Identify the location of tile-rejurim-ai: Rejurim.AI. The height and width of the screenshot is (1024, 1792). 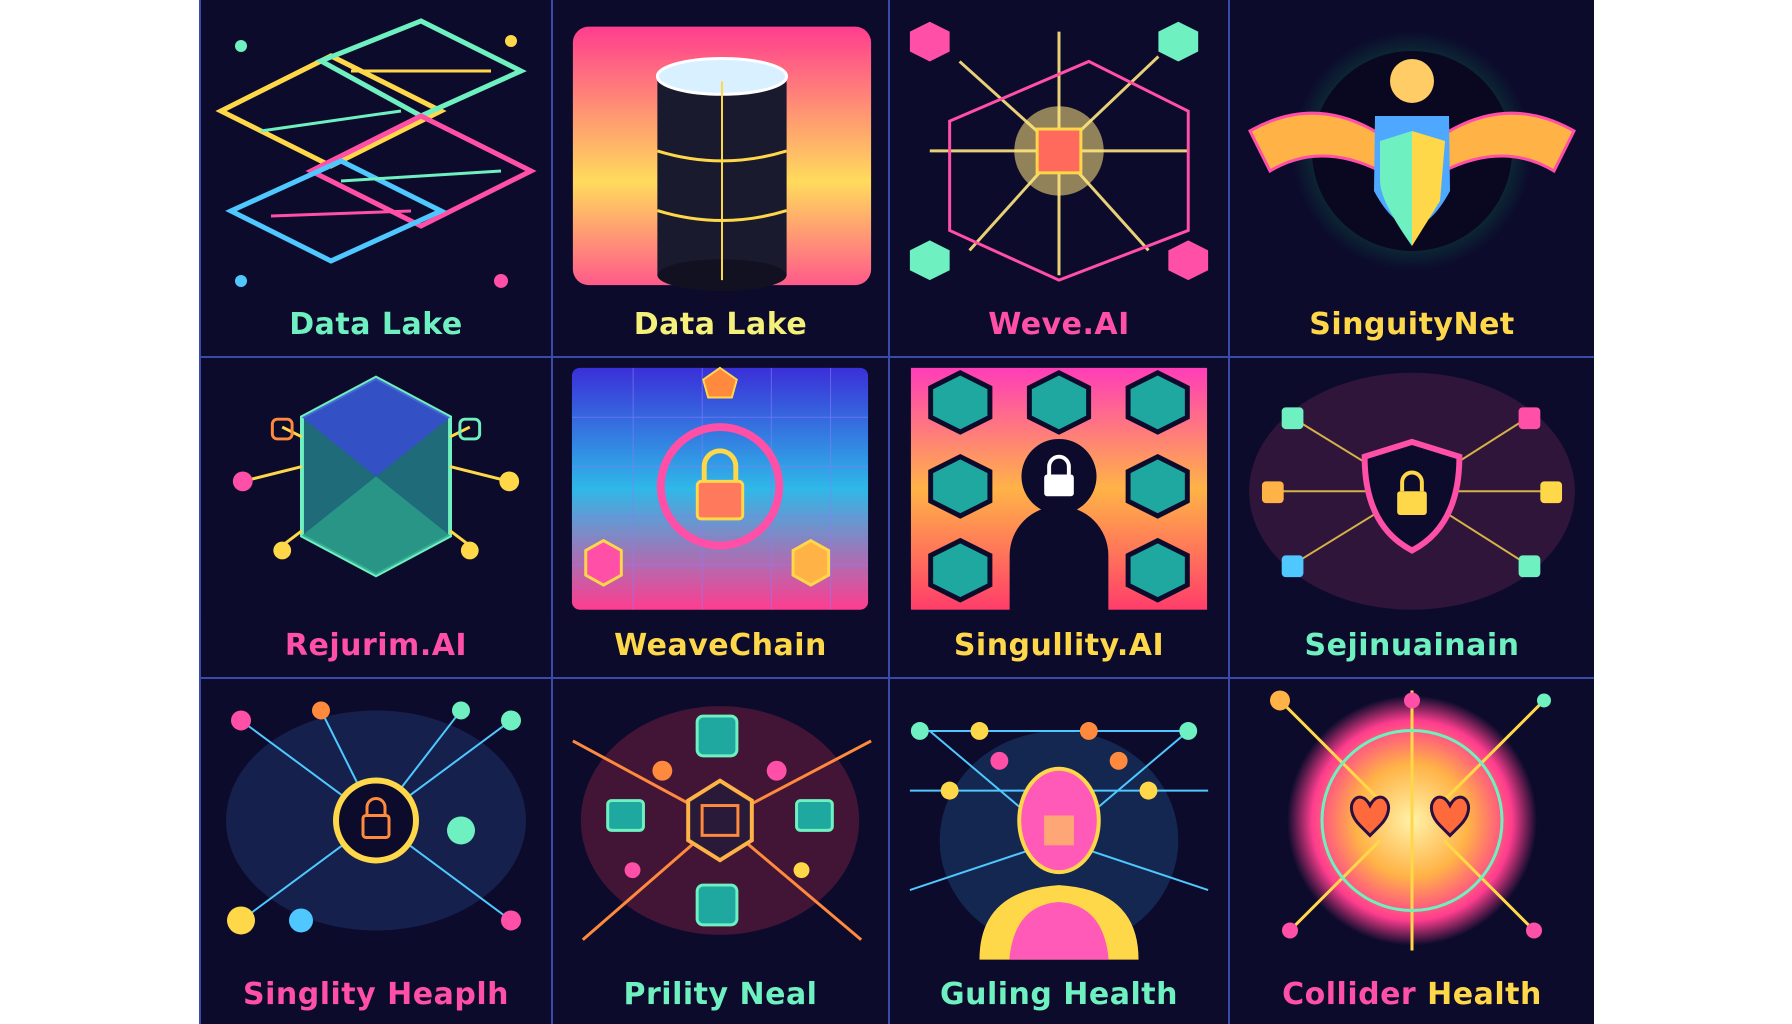
(377, 518).